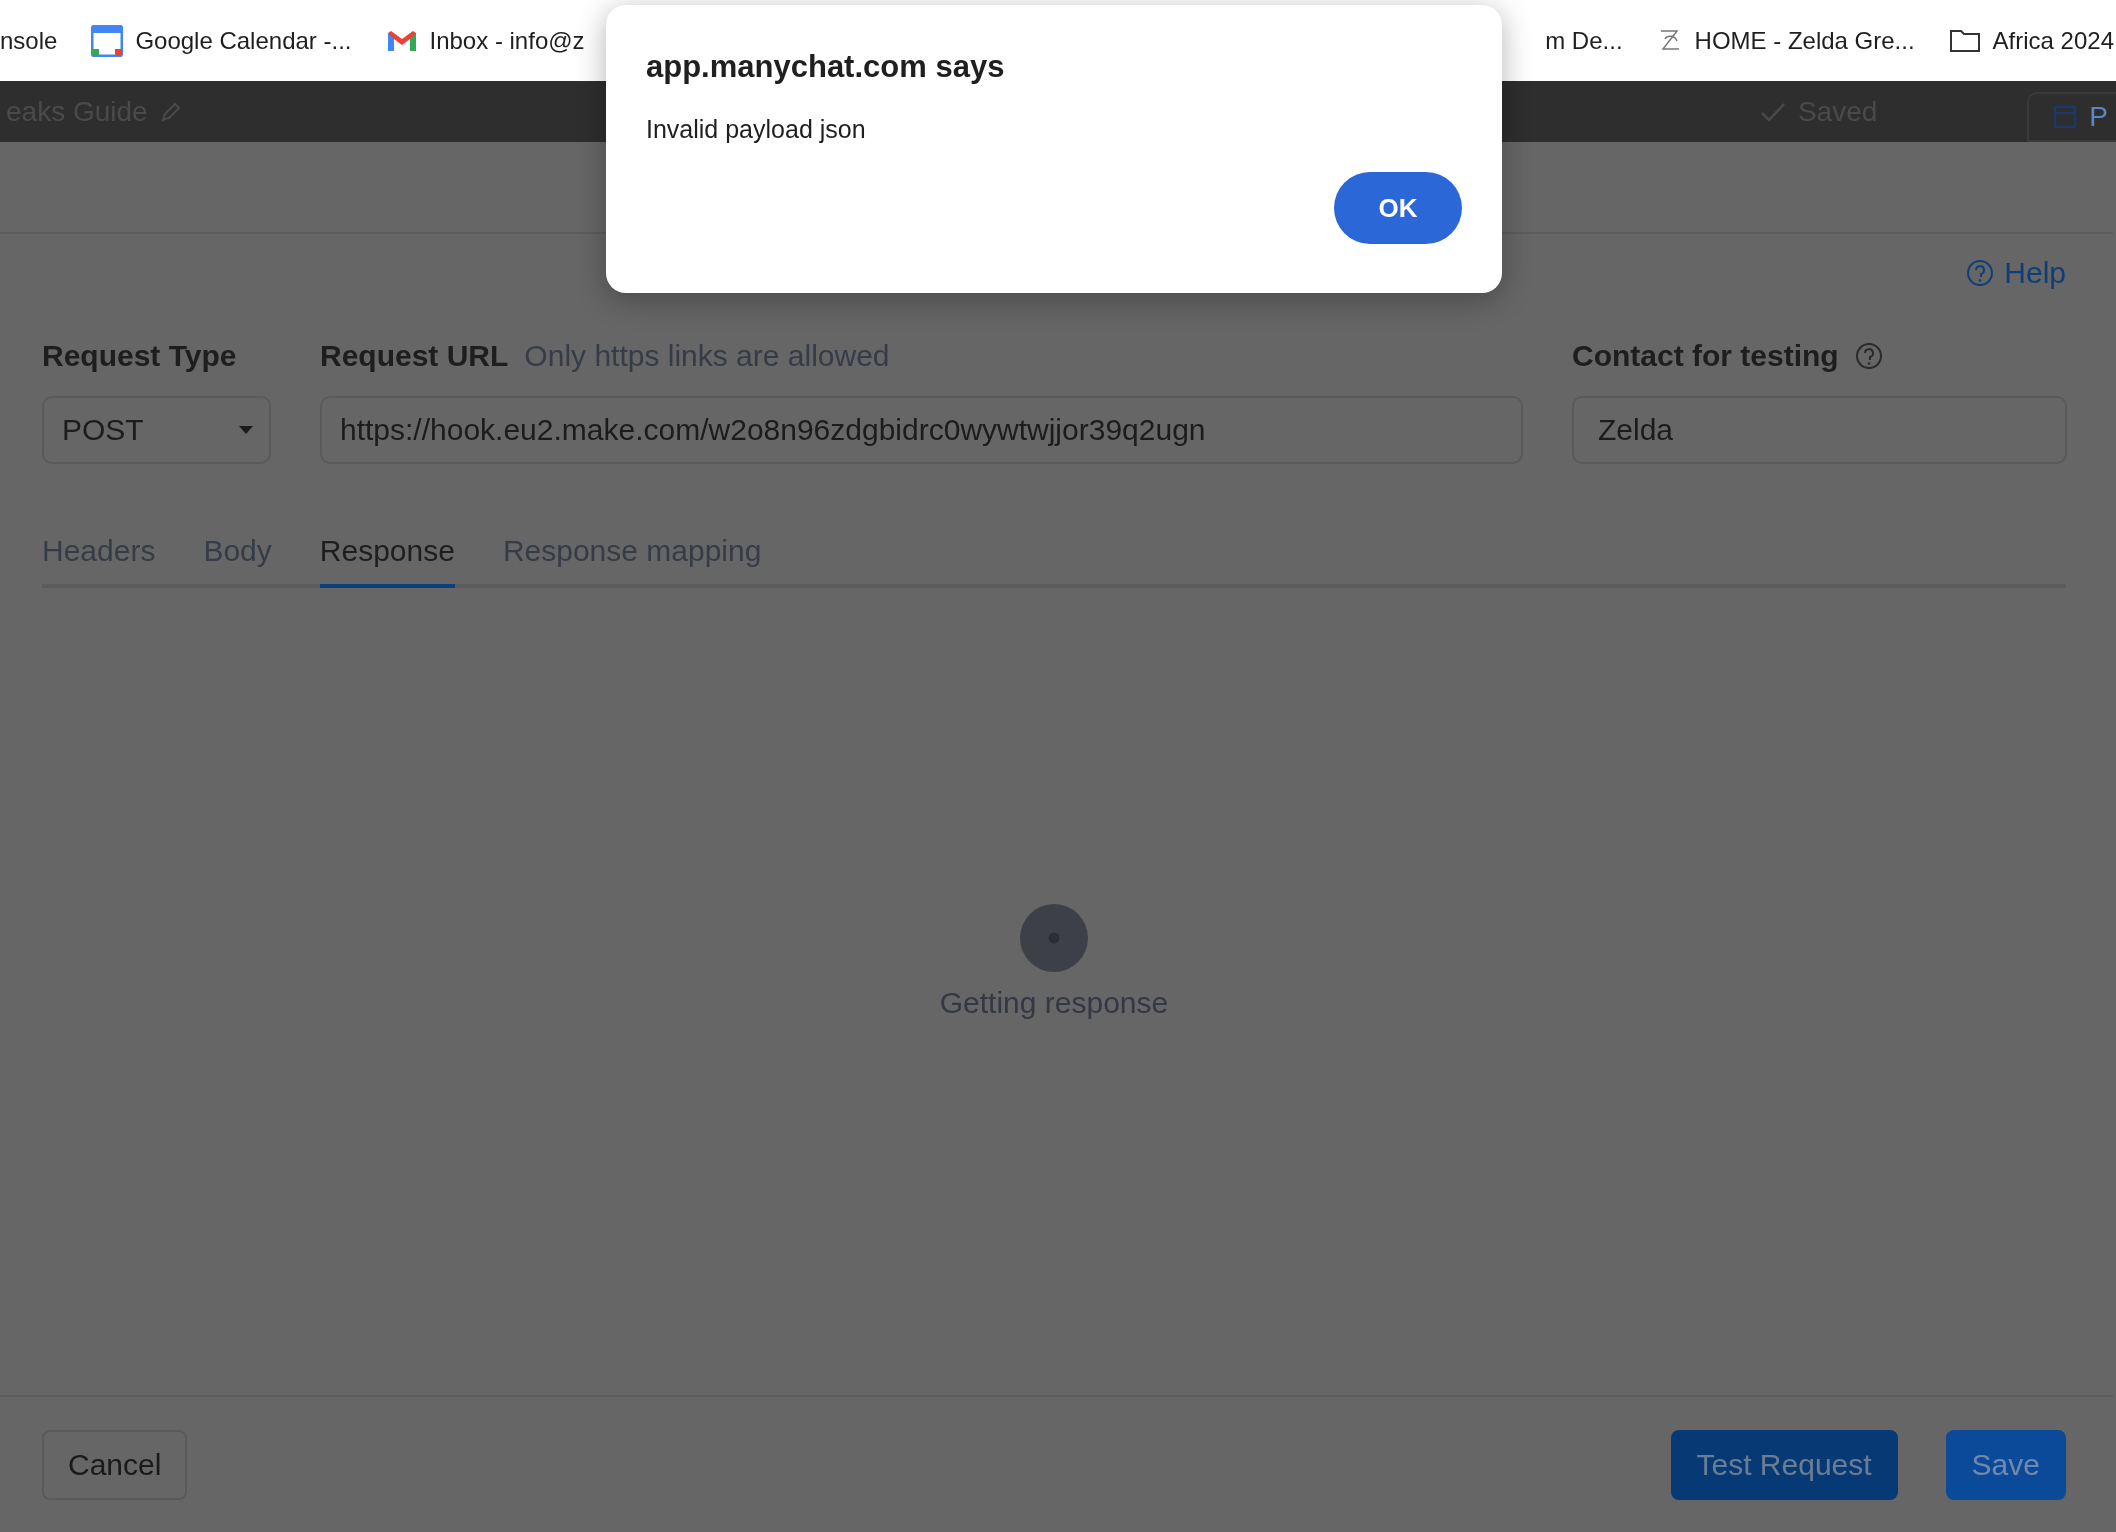 The width and height of the screenshot is (2116, 1532). What do you see at coordinates (107, 40) in the screenshot?
I see `calendar-icon` at bounding box center [107, 40].